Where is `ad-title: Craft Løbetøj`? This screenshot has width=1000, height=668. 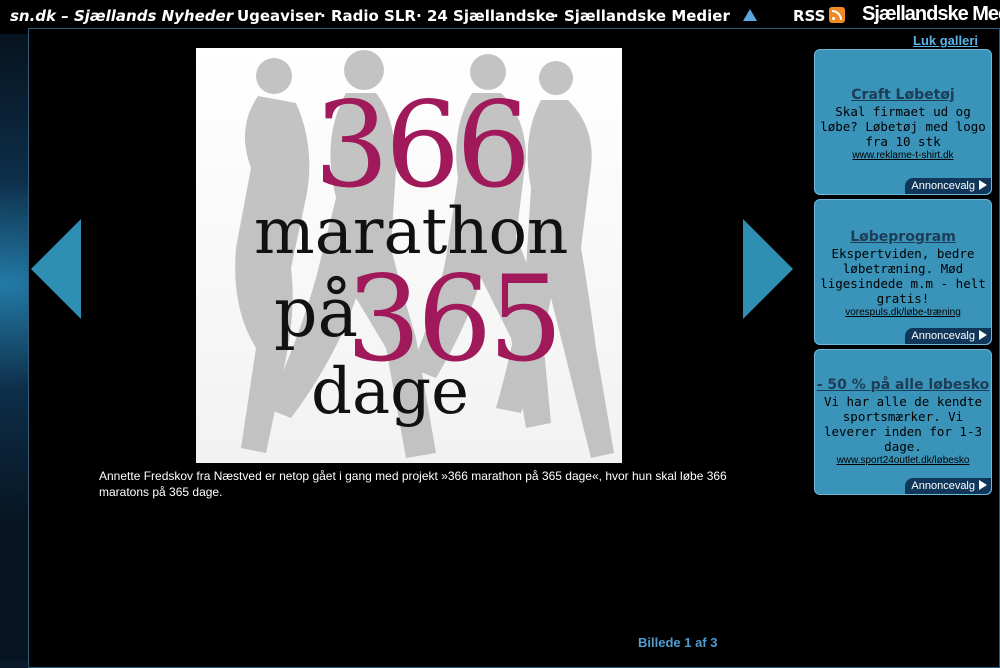
ad-title: Craft Løbetøj is located at coordinates (903, 95).